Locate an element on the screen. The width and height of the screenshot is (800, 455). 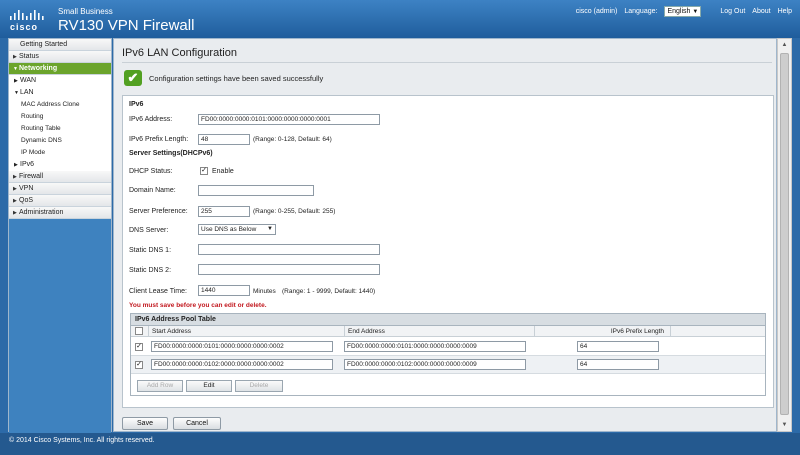
dns-server-select: Use DNS as Below ▼ is located at coordinates (237, 229).